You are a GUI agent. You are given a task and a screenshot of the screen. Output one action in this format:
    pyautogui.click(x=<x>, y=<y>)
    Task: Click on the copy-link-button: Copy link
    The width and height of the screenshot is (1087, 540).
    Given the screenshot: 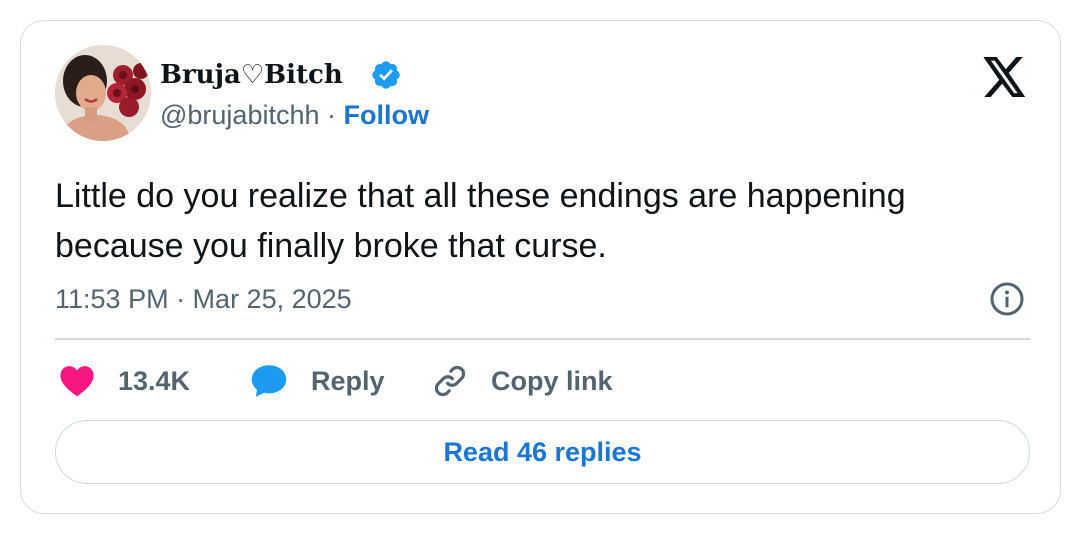 What is the action you would take?
    pyautogui.click(x=522, y=381)
    